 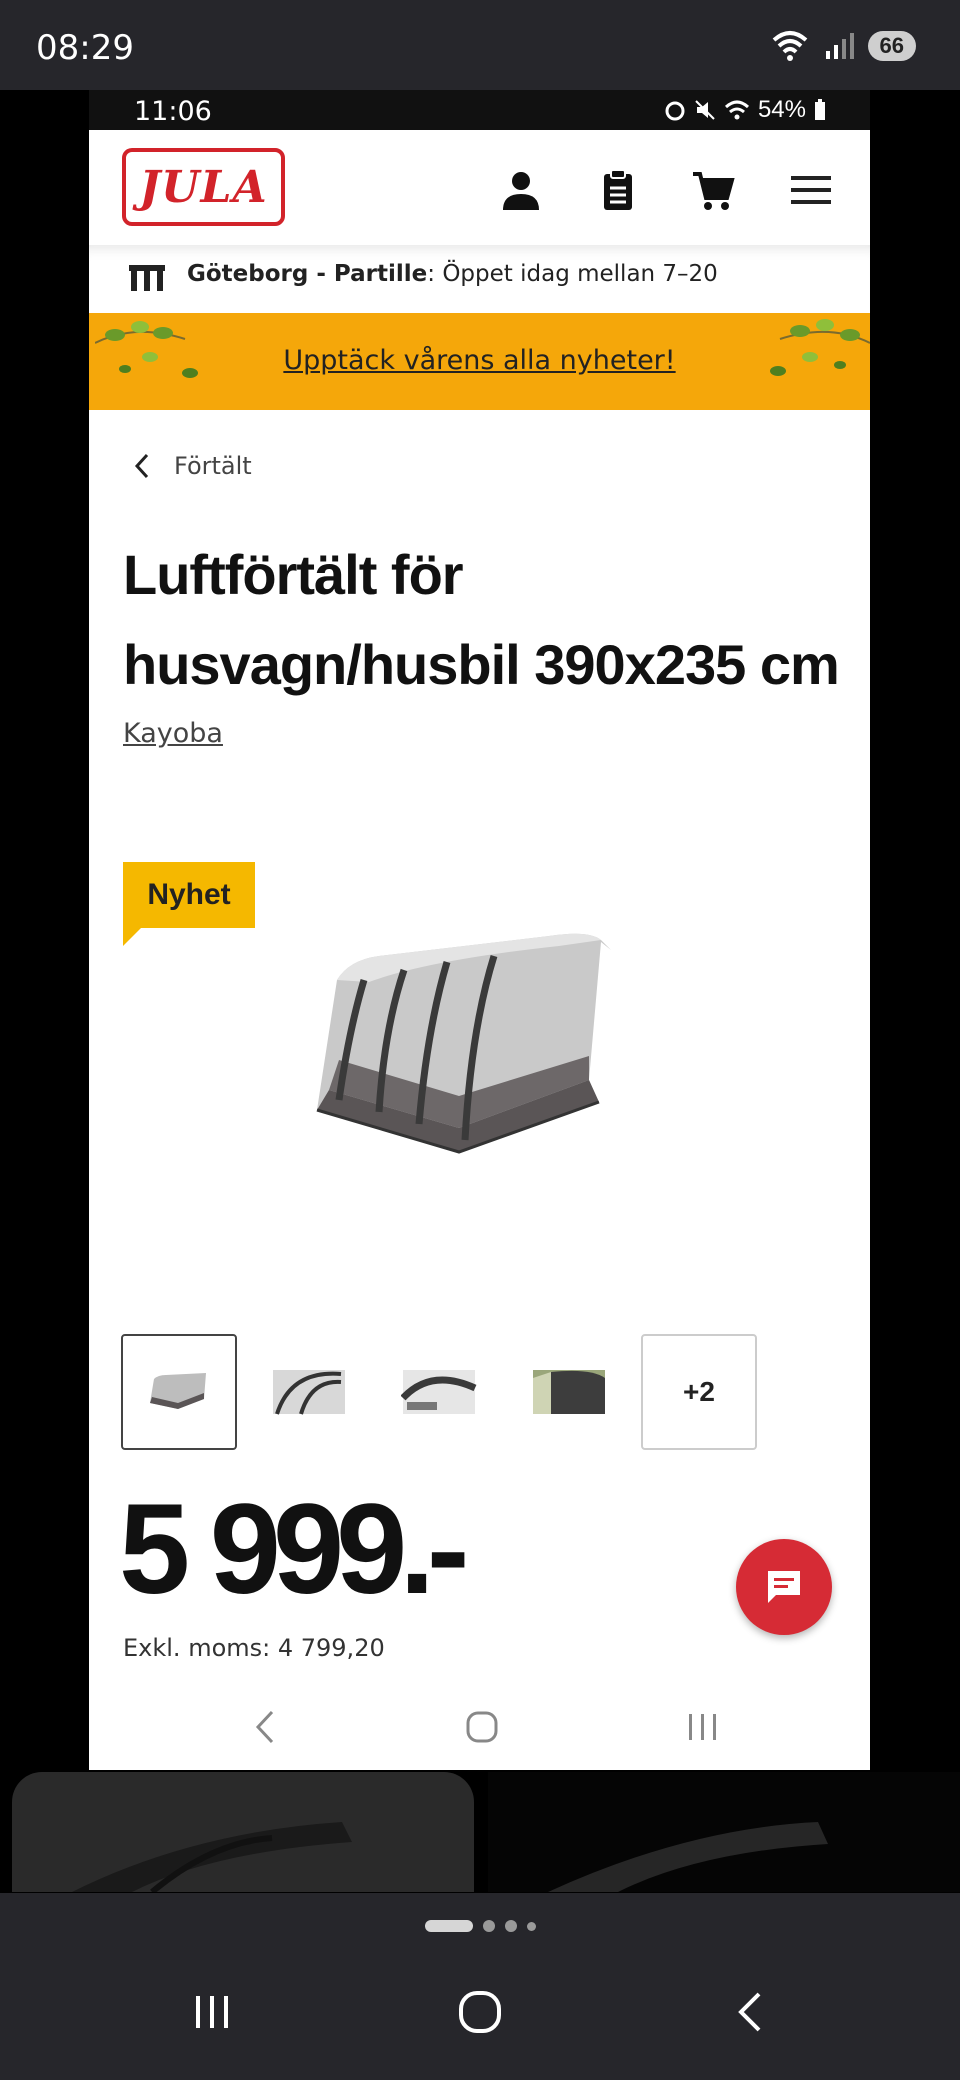 I want to click on clipboard-icon, so click(x=618, y=190).